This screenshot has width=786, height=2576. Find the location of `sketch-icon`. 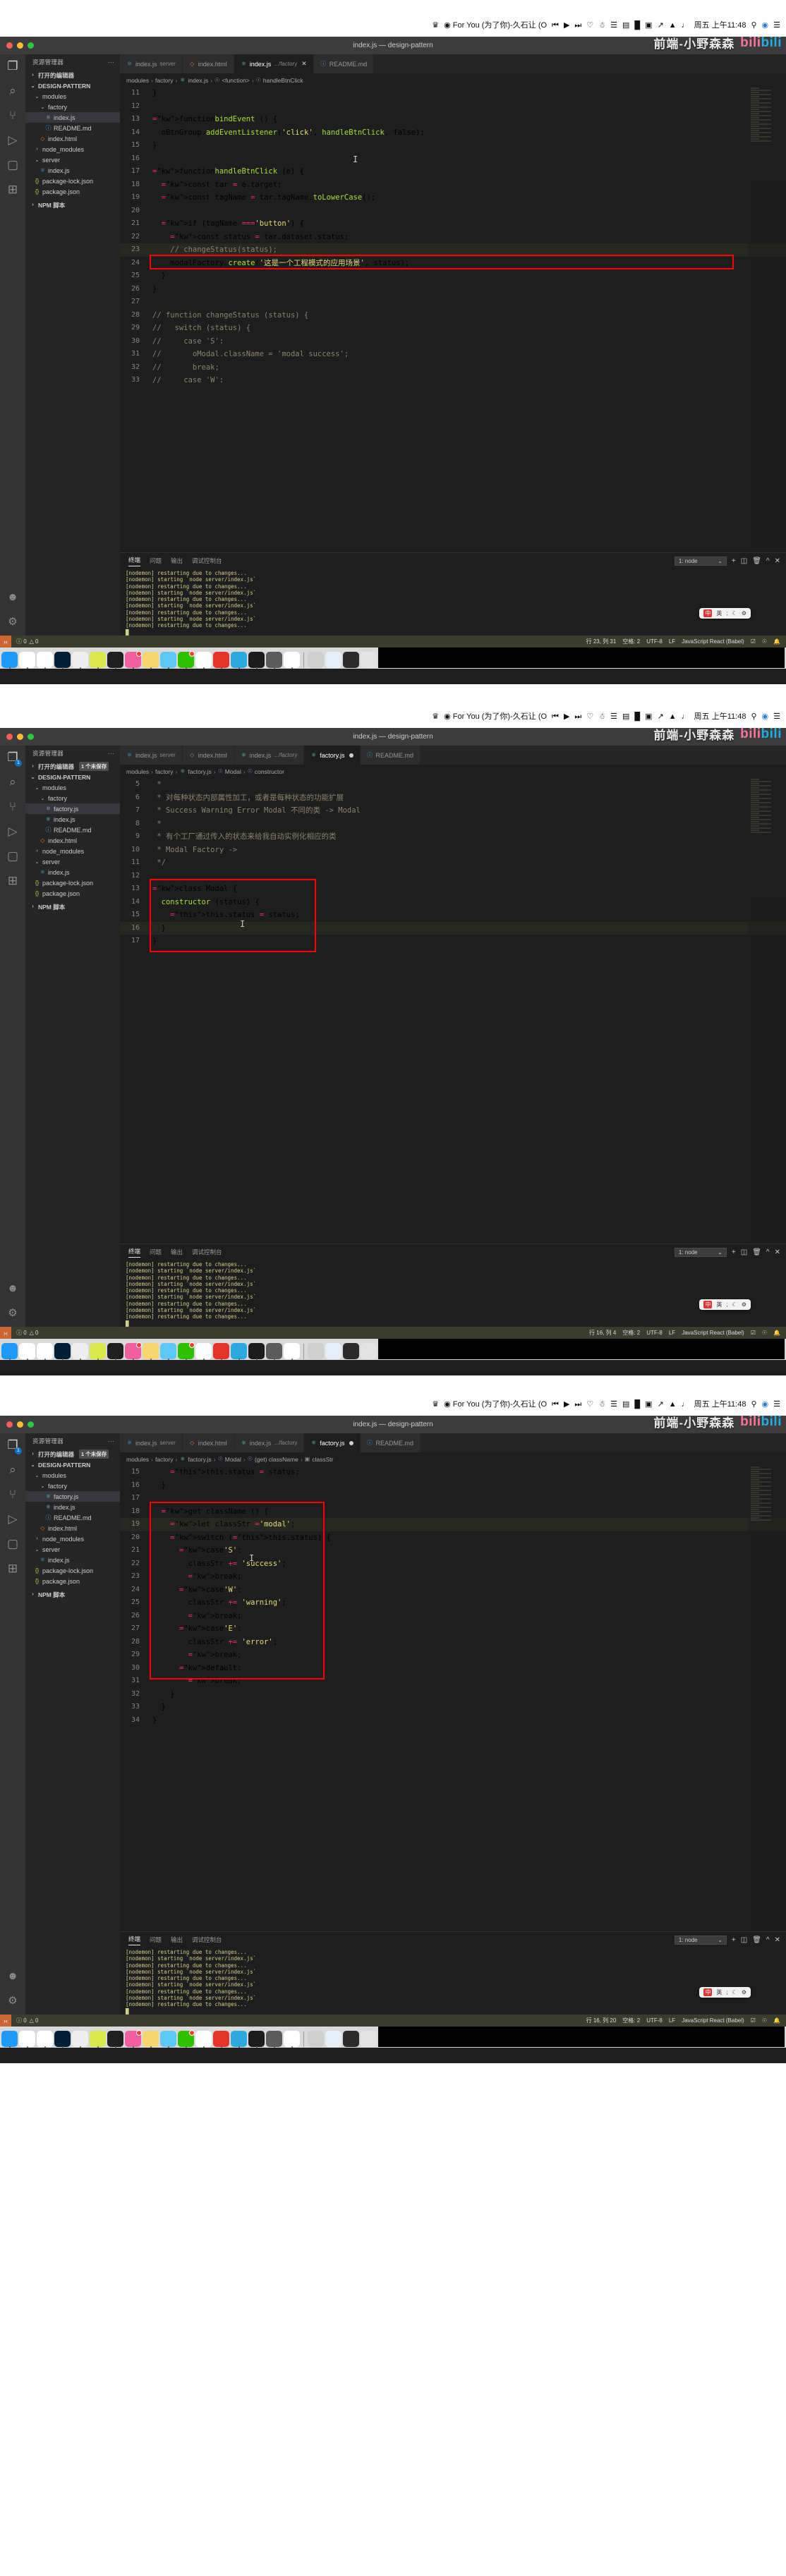

sketch-icon is located at coordinates (168, 2039).